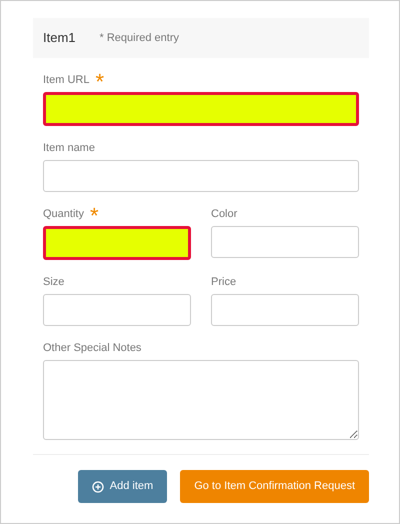  What do you see at coordinates (53, 282) in the screenshot?
I see `field-label: Size` at bounding box center [53, 282].